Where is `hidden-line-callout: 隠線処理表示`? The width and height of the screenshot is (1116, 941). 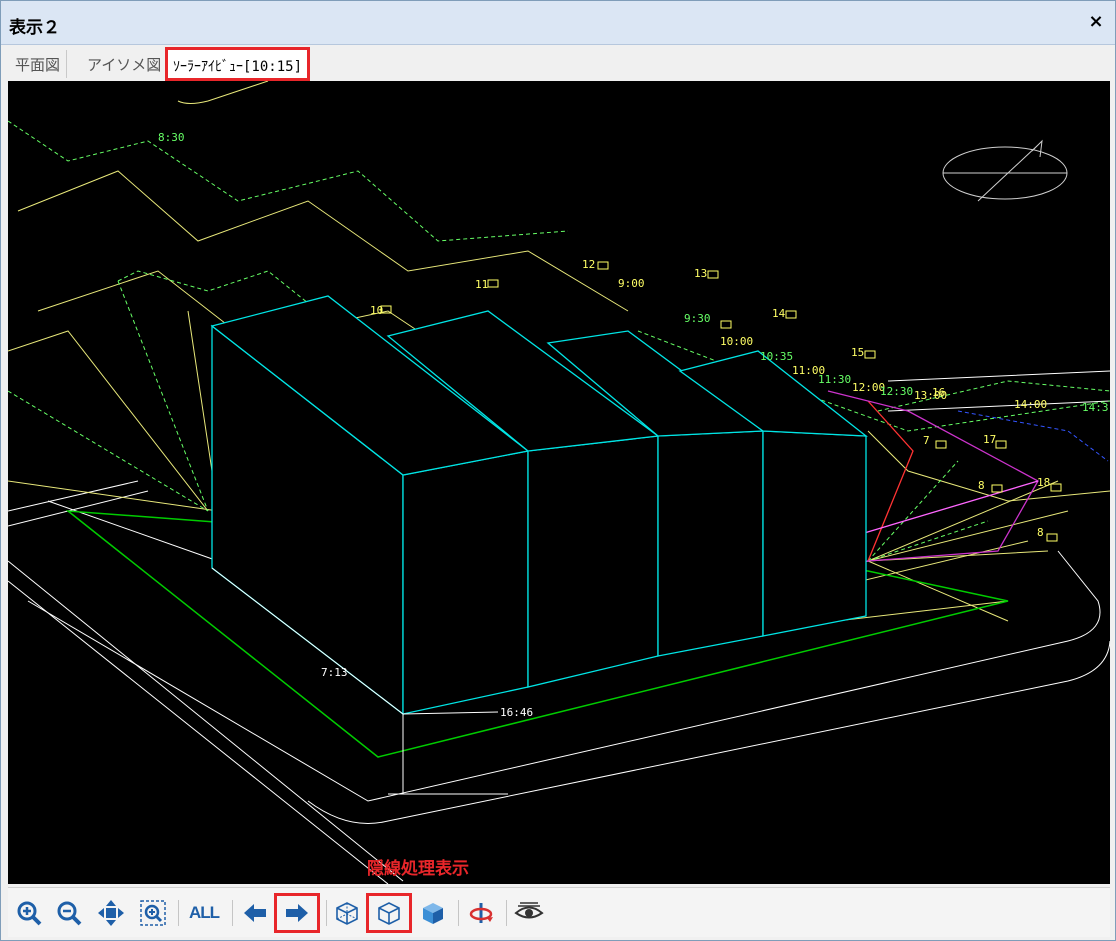
hidden-line-callout: 隠線処理表示 is located at coordinates (418, 869).